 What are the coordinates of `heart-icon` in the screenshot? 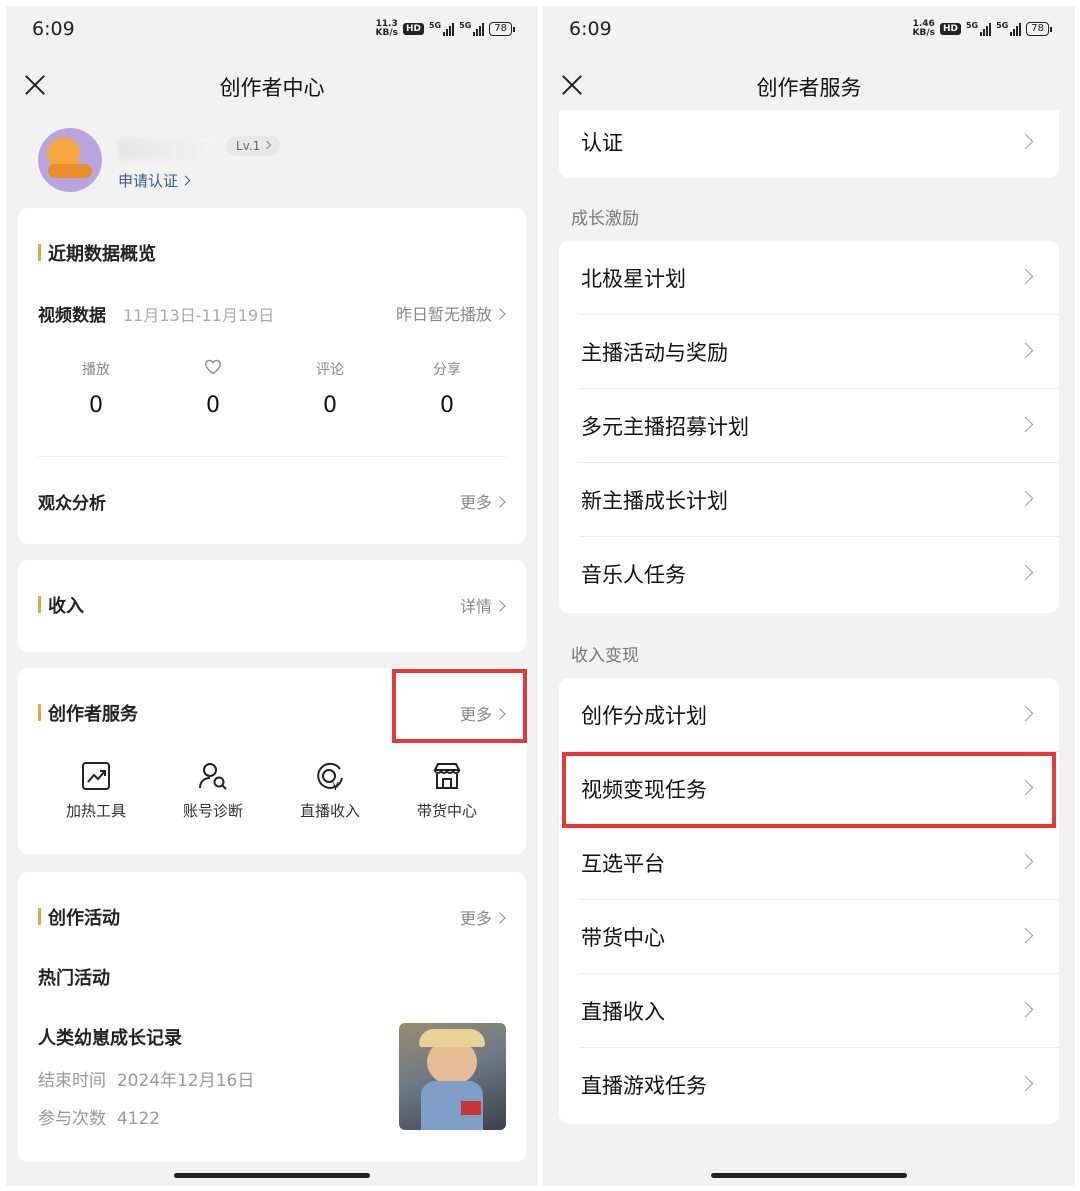 It's located at (213, 367).